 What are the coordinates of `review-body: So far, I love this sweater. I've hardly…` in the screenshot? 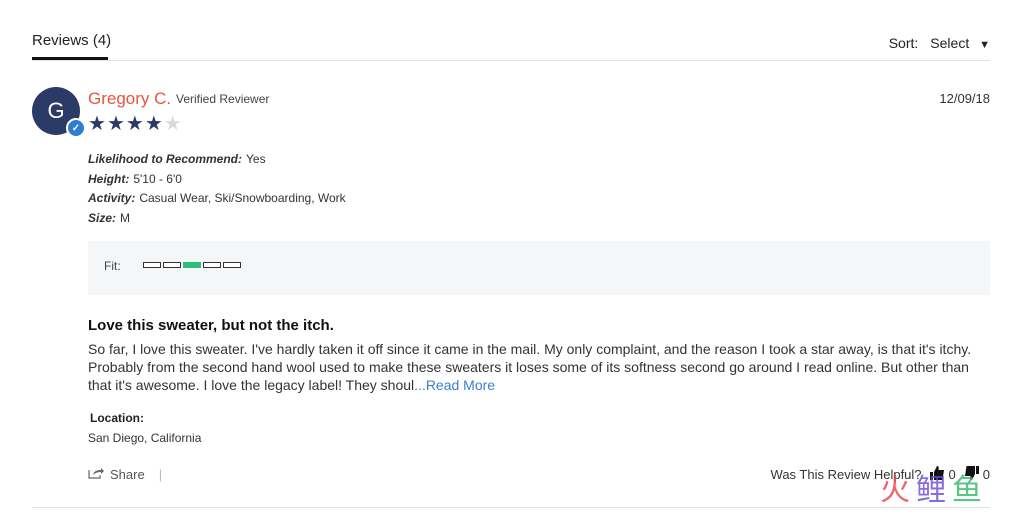 It's located at (539, 367).